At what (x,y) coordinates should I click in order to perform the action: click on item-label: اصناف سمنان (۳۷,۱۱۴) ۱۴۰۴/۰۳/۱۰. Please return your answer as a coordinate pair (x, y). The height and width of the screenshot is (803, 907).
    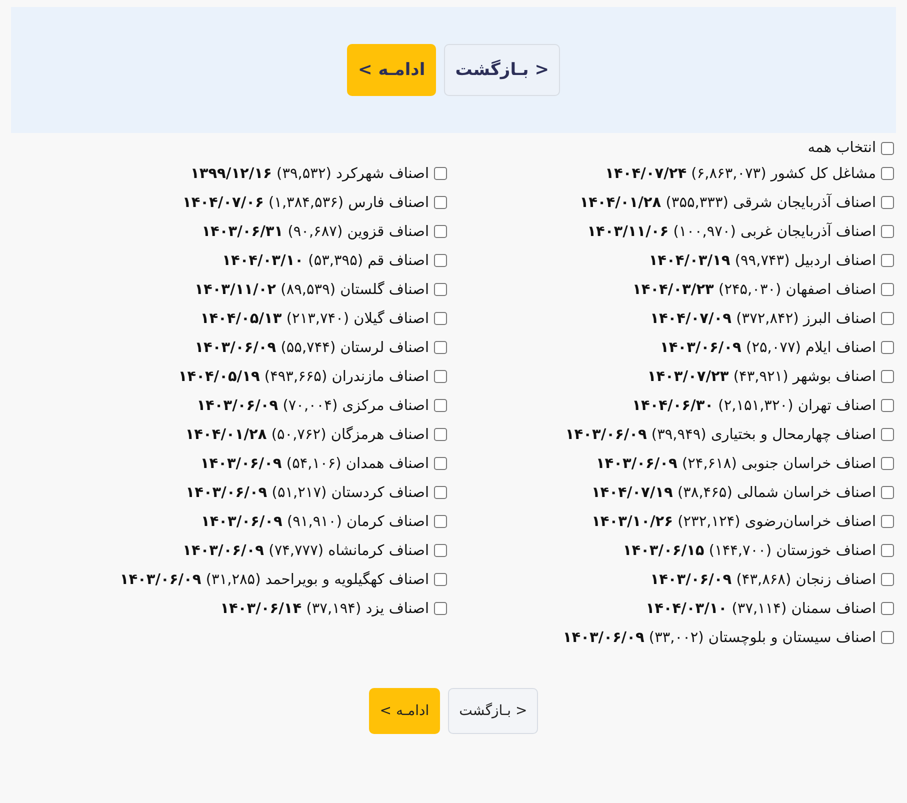
    Looking at the image, I should click on (761, 608).